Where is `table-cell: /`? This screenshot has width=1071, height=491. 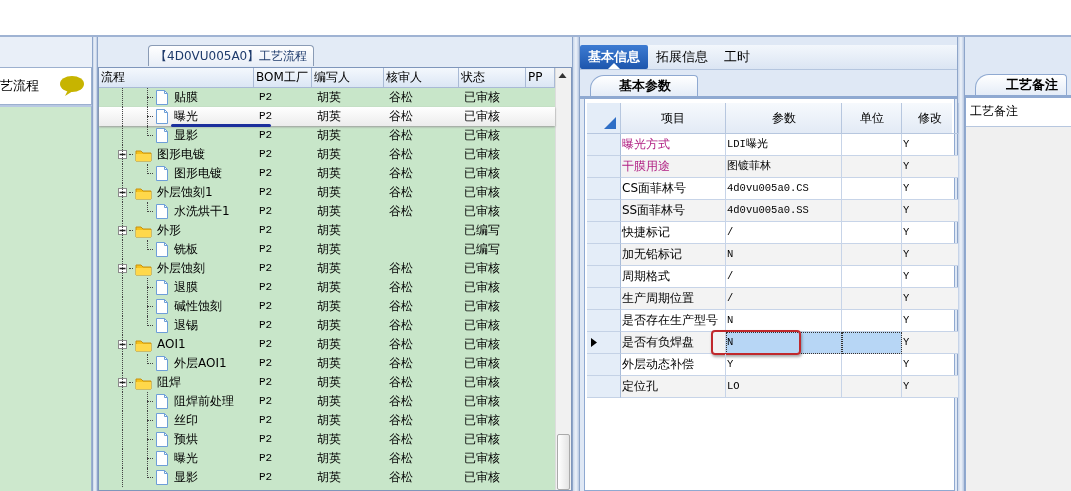 table-cell: / is located at coordinates (784, 299).